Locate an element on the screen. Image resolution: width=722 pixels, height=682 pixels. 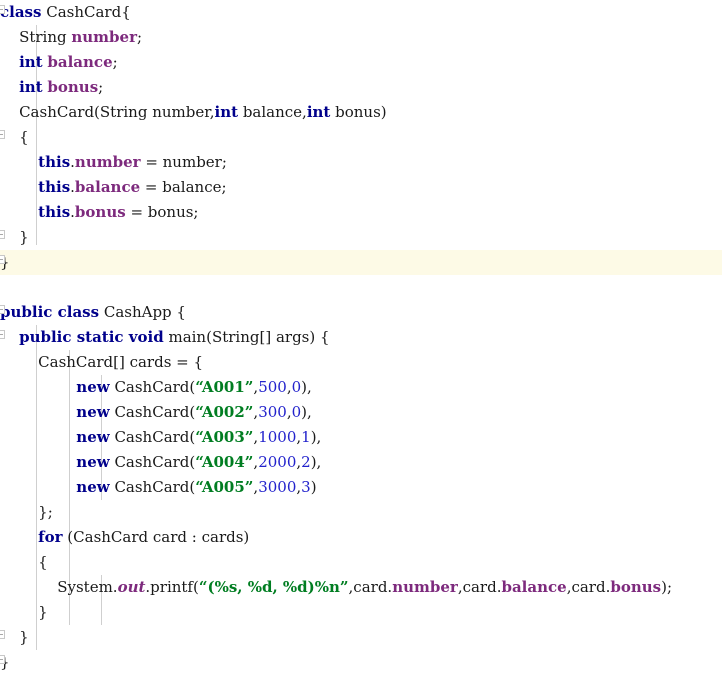
token-pln: CashApp { is located at coordinates (142, 312).